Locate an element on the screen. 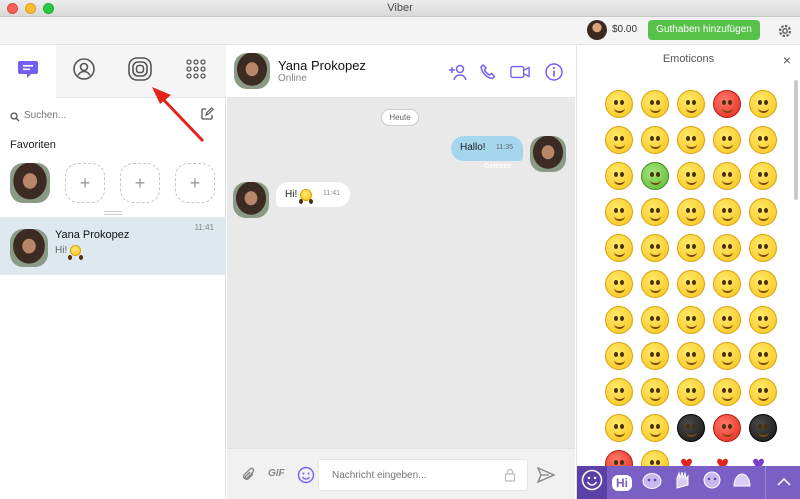 The height and width of the screenshot is (499, 800). ninja-emoji-icon is located at coordinates (691, 428).